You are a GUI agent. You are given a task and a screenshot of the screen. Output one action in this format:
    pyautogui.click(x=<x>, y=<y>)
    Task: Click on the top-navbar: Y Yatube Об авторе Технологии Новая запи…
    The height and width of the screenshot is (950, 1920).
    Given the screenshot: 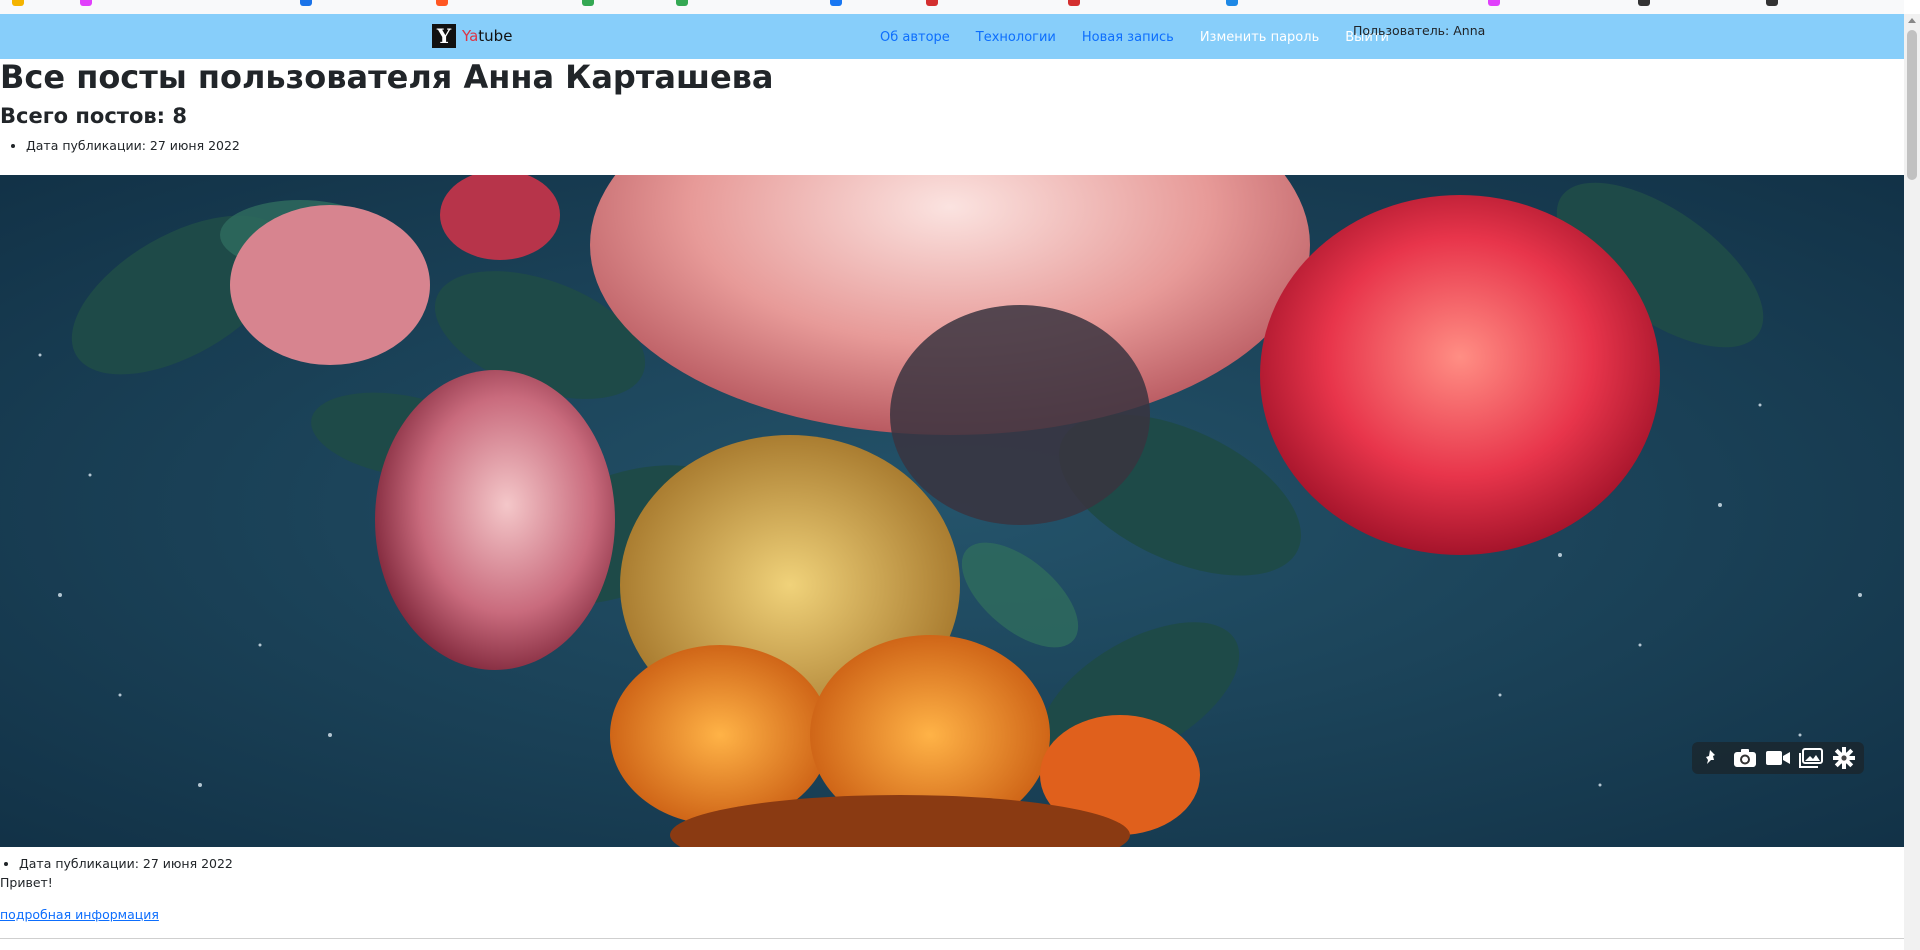 What is the action you would take?
    pyautogui.click(x=952, y=36)
    